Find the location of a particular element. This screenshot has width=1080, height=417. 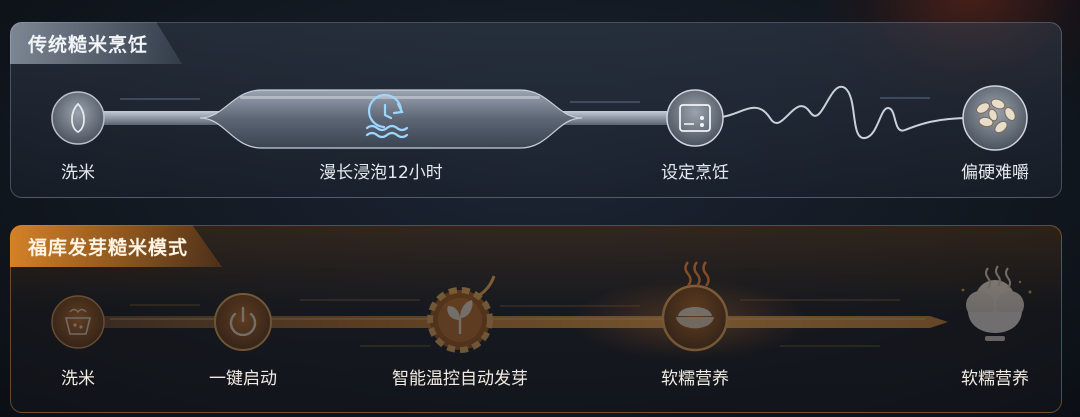

step-label-hard-to-chew: 偏硬难嚼 is located at coordinates (995, 173).